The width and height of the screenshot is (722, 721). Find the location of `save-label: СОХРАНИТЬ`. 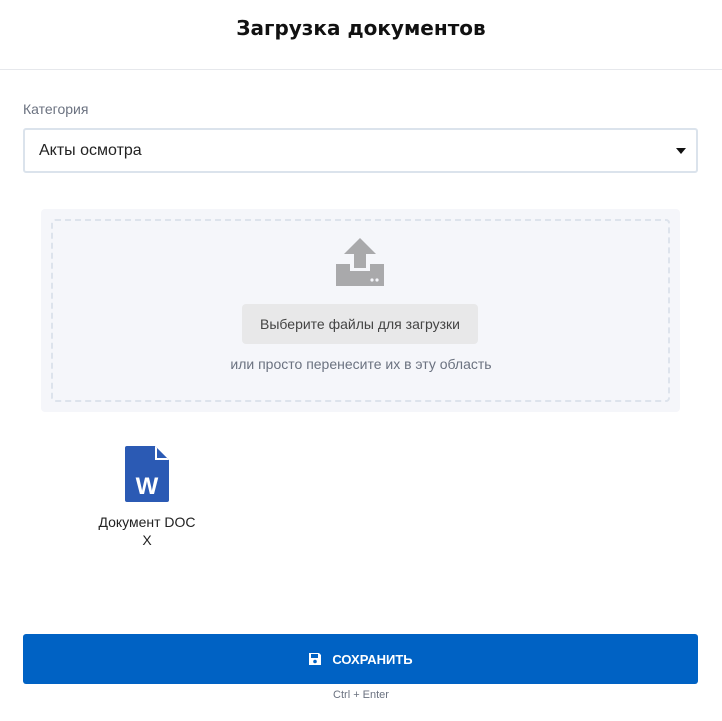

save-label: СОХРАНИТЬ is located at coordinates (372, 659).